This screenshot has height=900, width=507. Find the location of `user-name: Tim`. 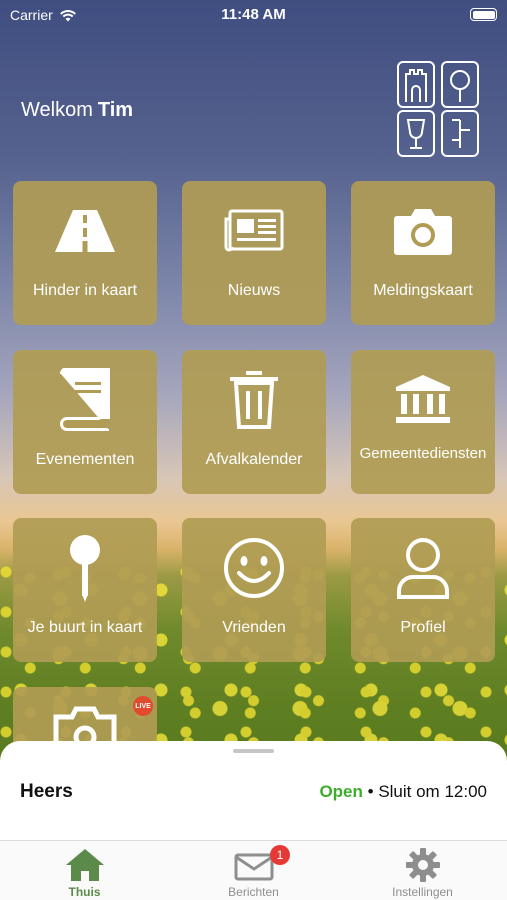

user-name: Tim is located at coordinates (115, 110).